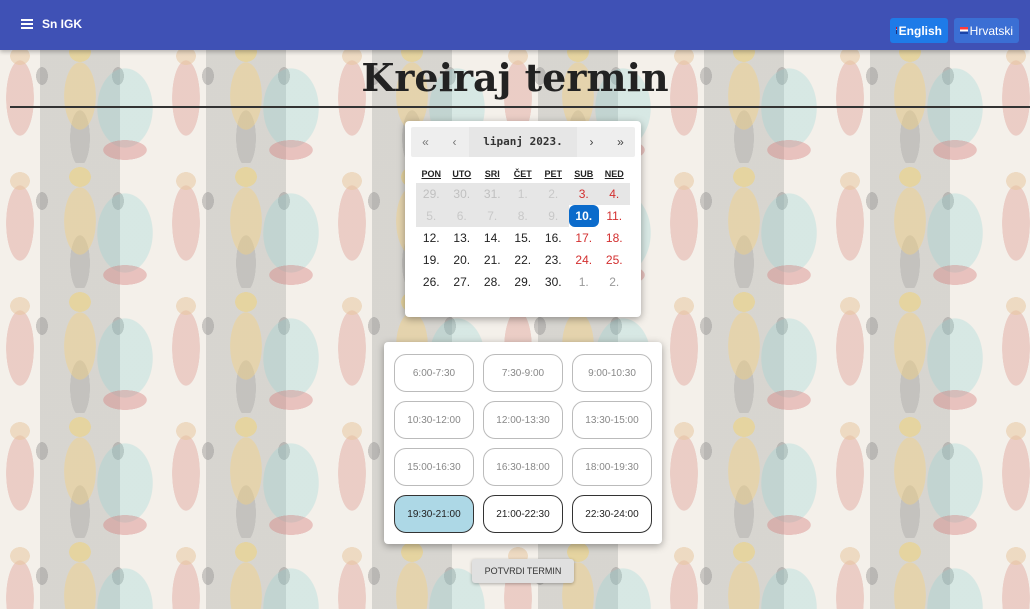 The width and height of the screenshot is (1030, 609). I want to click on calendar-day: 25., so click(614, 260).